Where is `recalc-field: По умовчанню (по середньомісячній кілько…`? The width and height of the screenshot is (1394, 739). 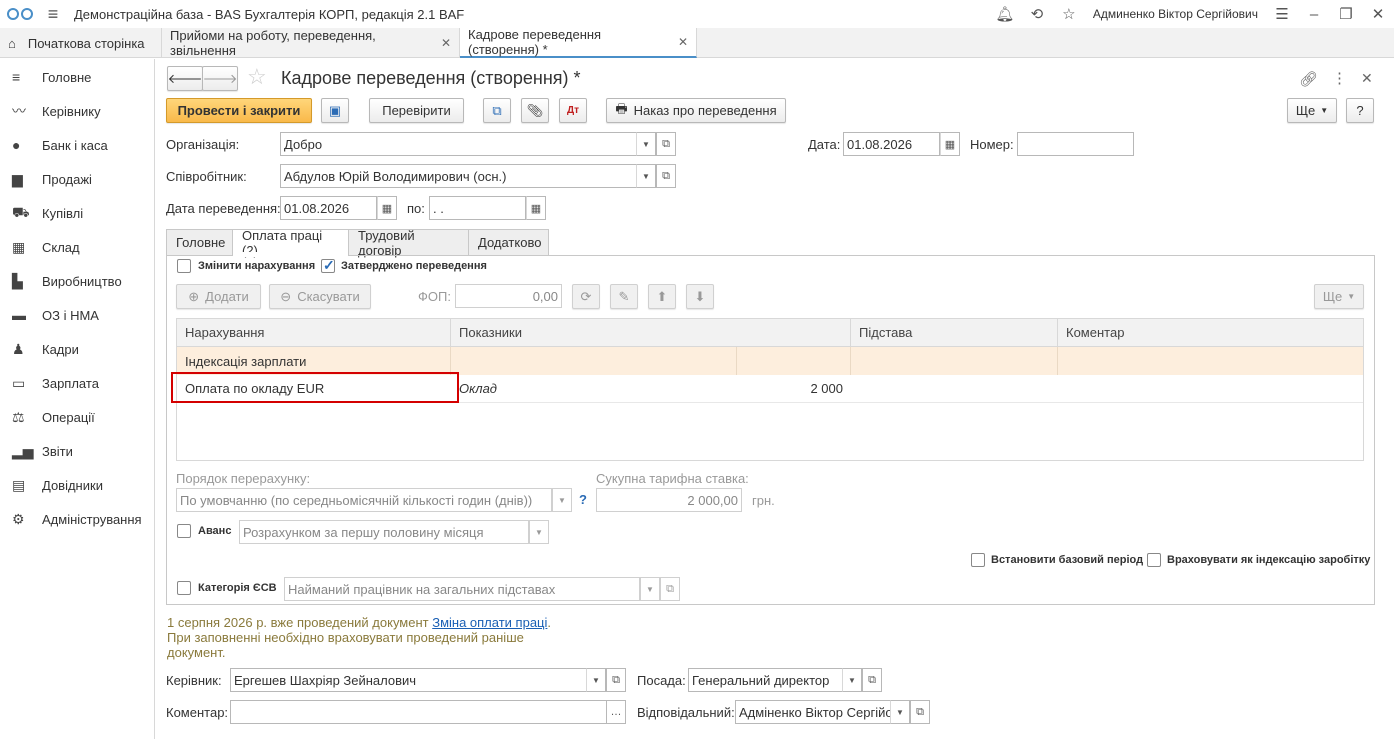 recalc-field: По умовчанню (по середньомісячній кілько… is located at coordinates (364, 500).